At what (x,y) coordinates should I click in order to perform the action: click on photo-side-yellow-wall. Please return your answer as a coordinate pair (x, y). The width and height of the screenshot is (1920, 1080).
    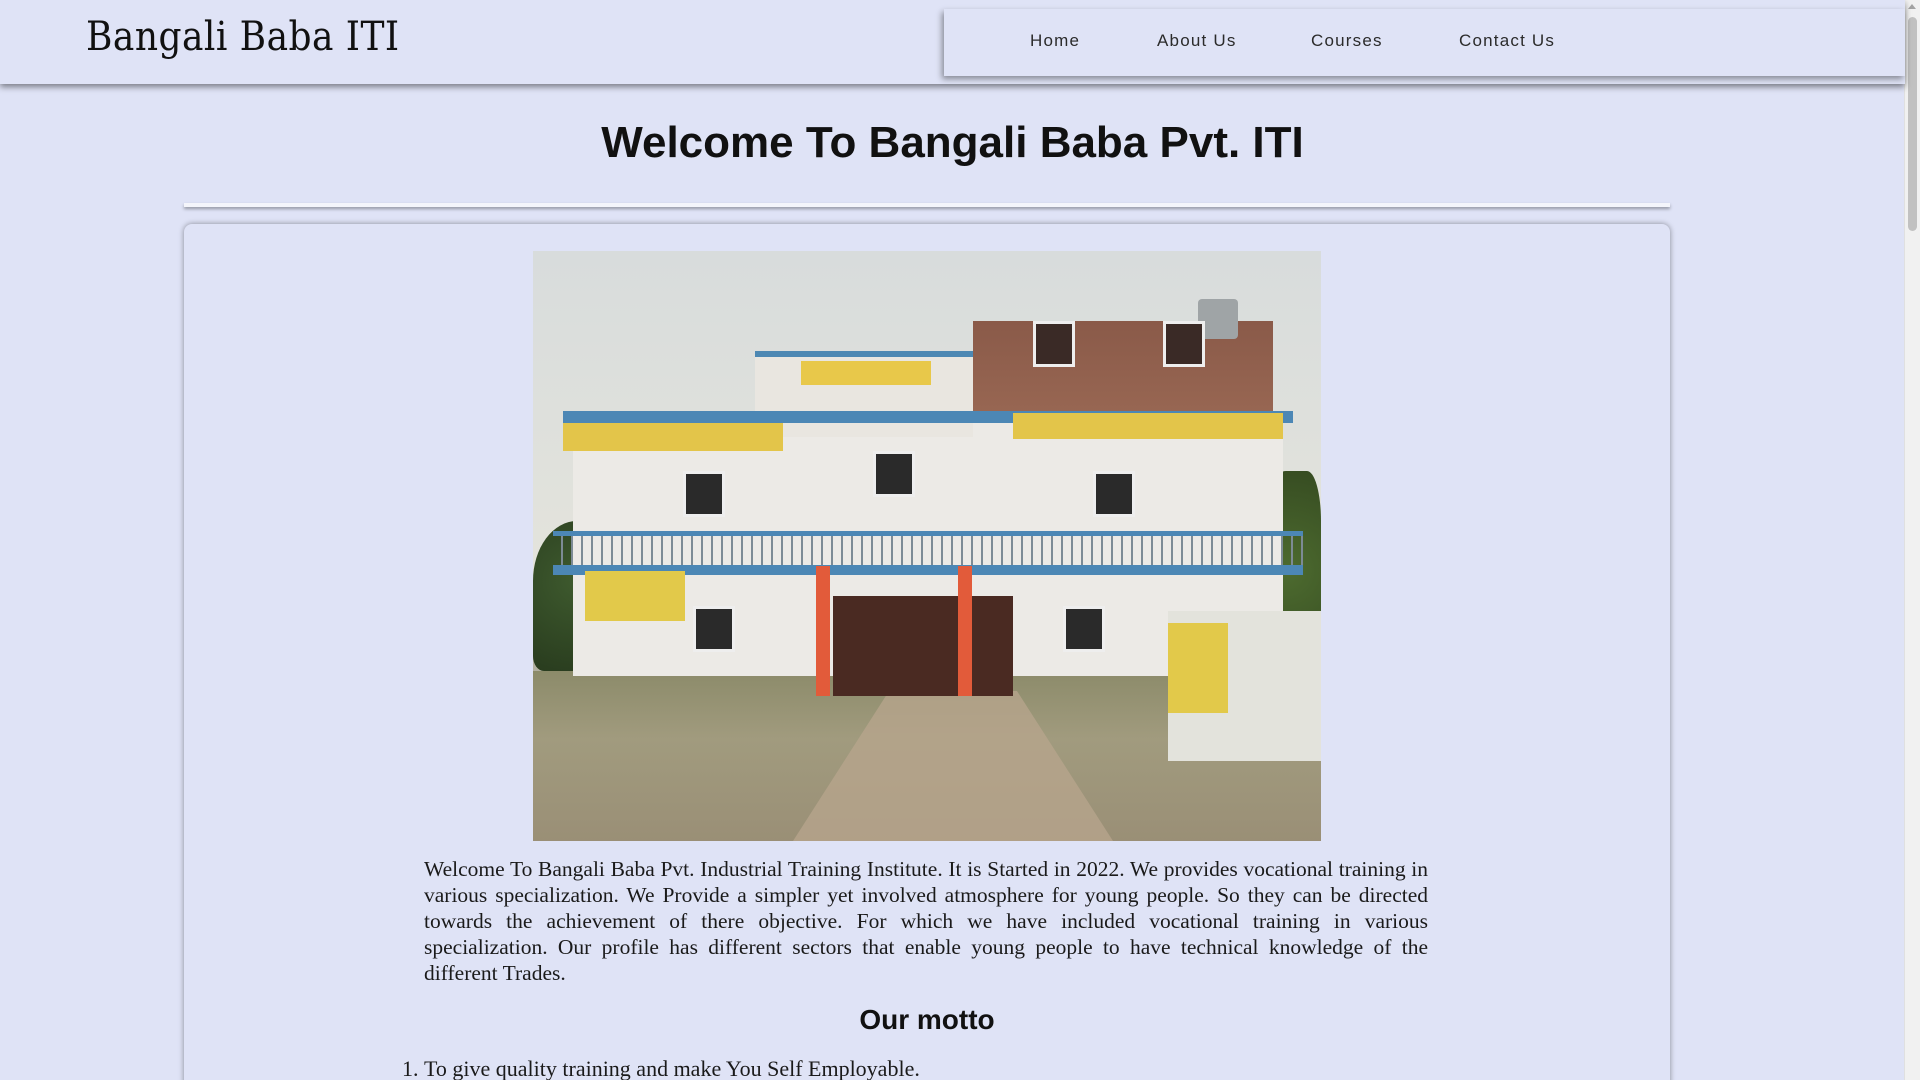
    Looking at the image, I should click on (1198, 668).